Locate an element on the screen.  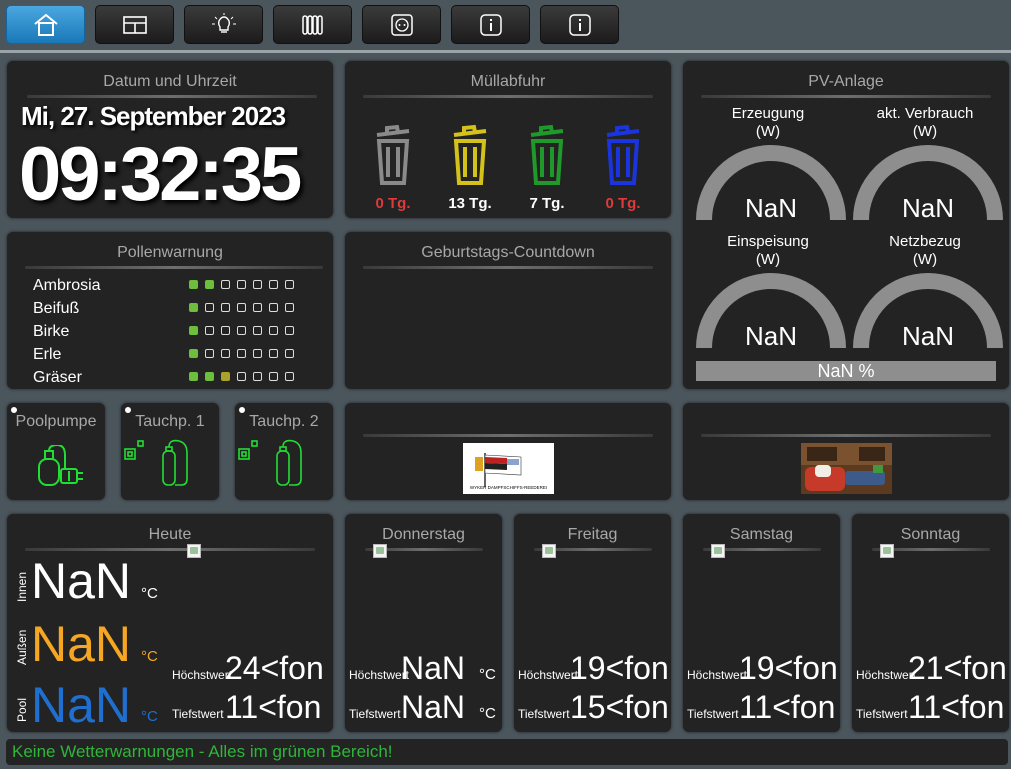
forecast-day-title: Freitag is located at coordinates (592, 534).